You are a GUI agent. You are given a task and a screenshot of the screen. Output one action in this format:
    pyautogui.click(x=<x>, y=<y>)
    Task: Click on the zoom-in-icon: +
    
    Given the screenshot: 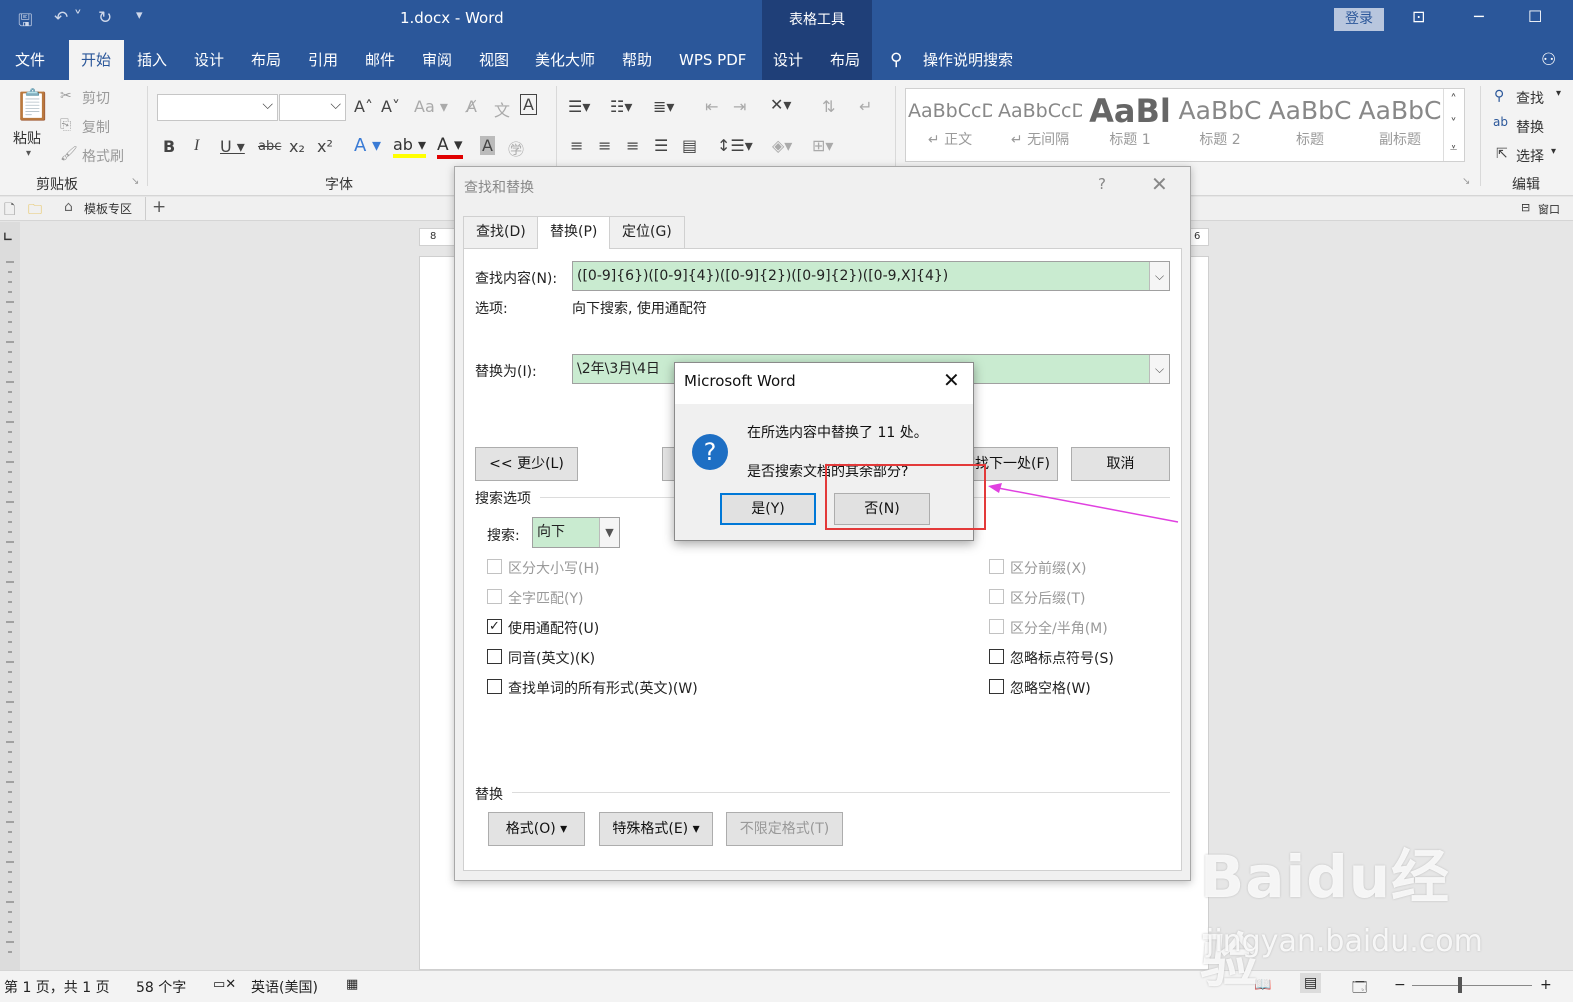 What is the action you would take?
    pyautogui.click(x=1546, y=985)
    